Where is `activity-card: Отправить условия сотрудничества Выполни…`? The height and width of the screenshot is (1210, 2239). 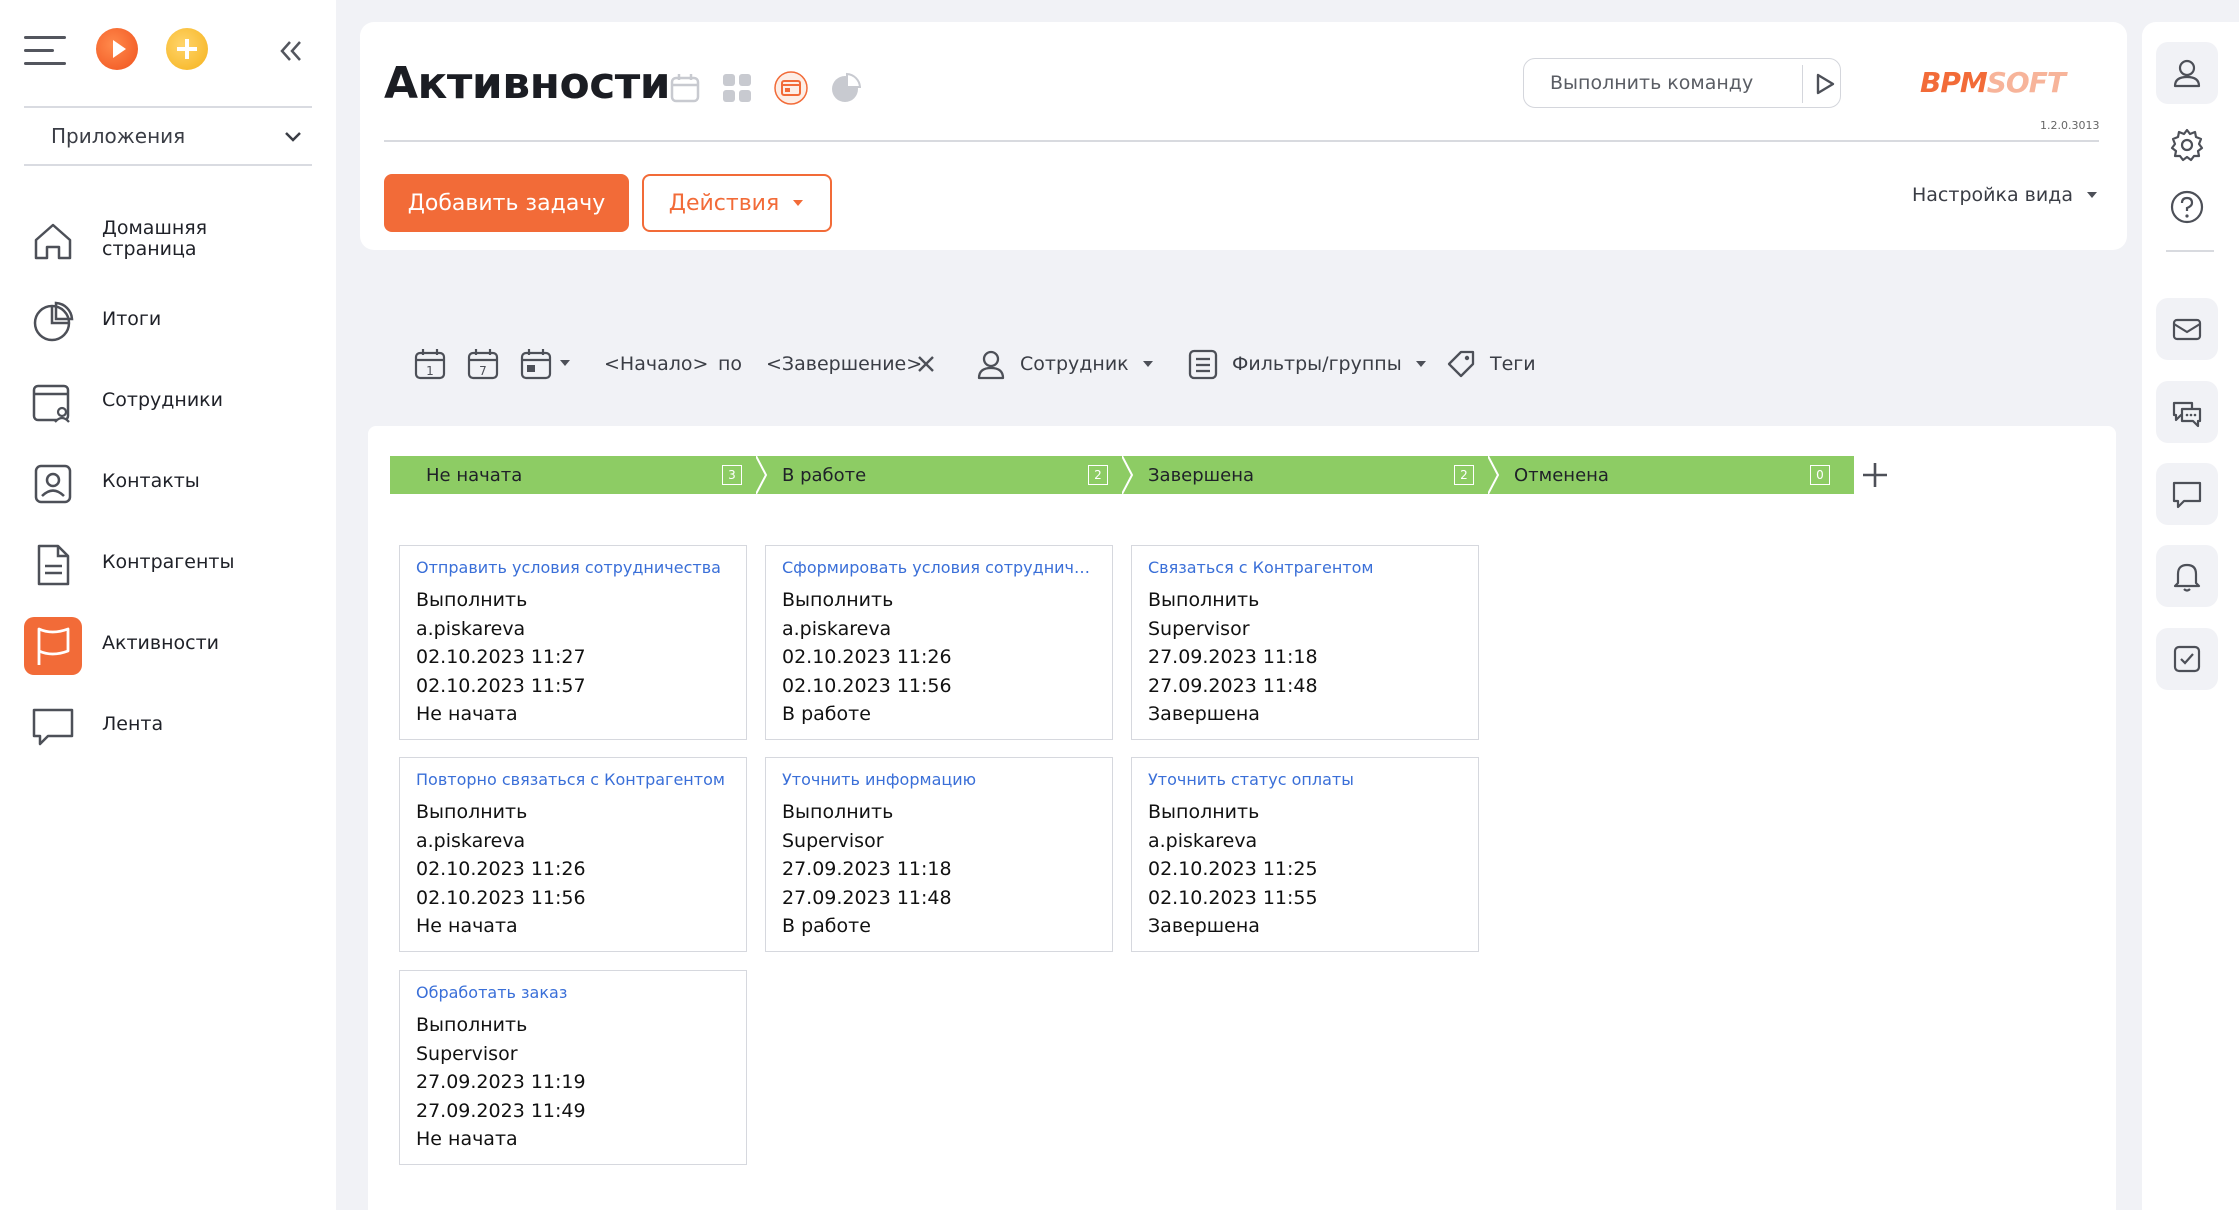 activity-card: Отправить условия сотрудничества Выполни… is located at coordinates (573, 642).